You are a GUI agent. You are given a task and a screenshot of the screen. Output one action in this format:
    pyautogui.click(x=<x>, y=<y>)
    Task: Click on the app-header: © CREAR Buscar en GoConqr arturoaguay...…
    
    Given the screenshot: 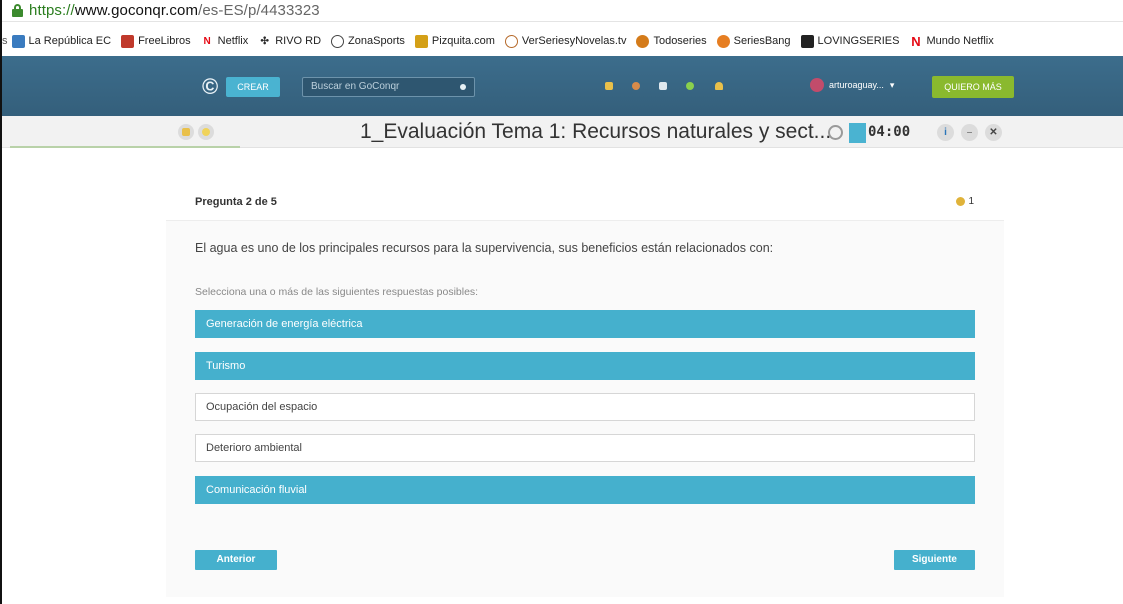 What is the action you would take?
    pyautogui.click(x=562, y=86)
    